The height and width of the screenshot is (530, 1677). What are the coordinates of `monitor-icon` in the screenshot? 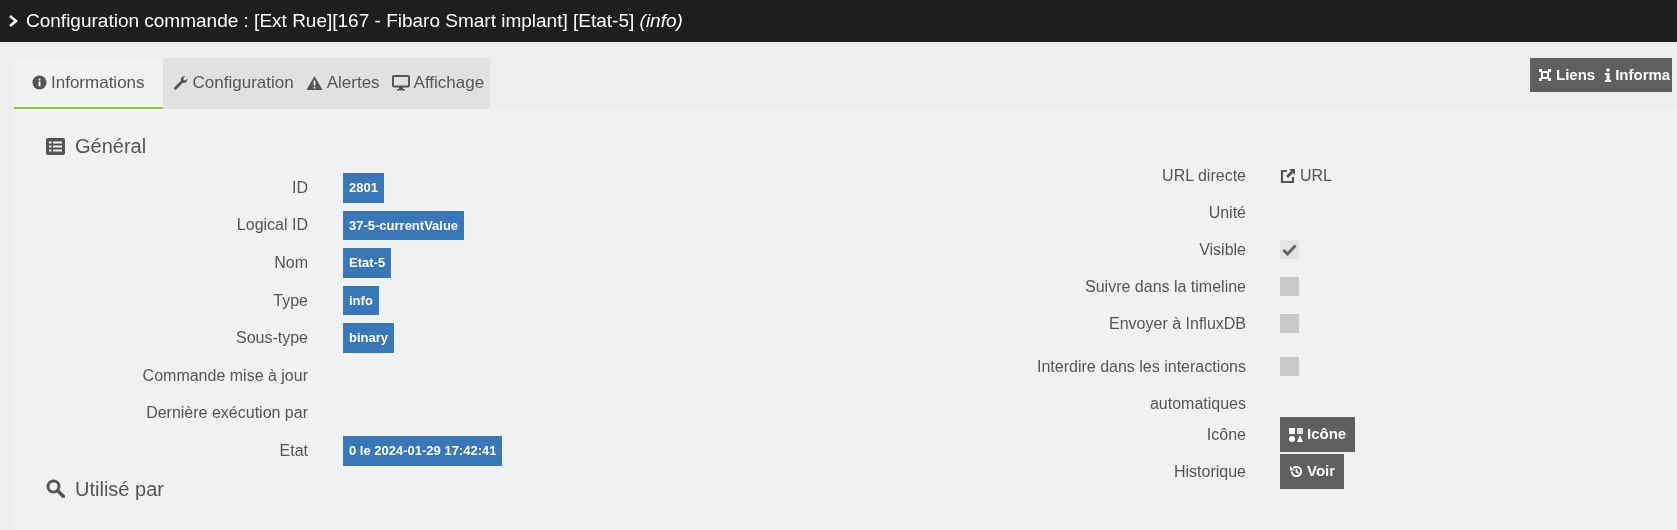 It's located at (400, 82).